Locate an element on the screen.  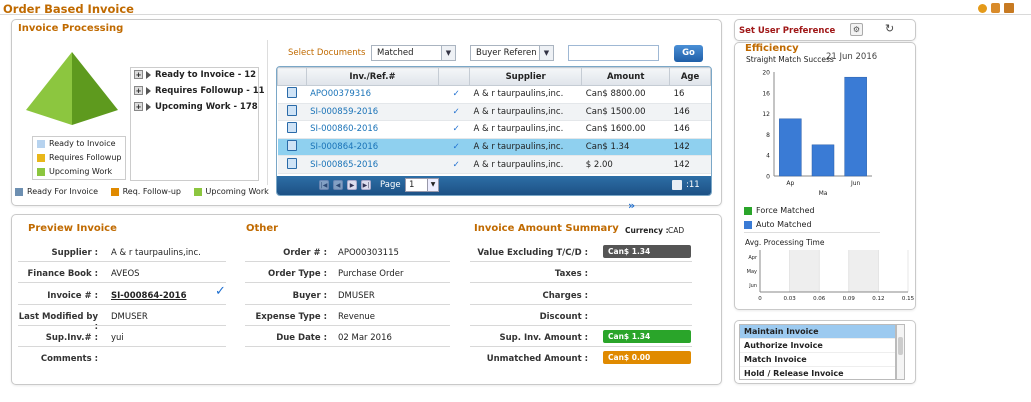
refresh-icon: ↻ is located at coordinates (889, 28).